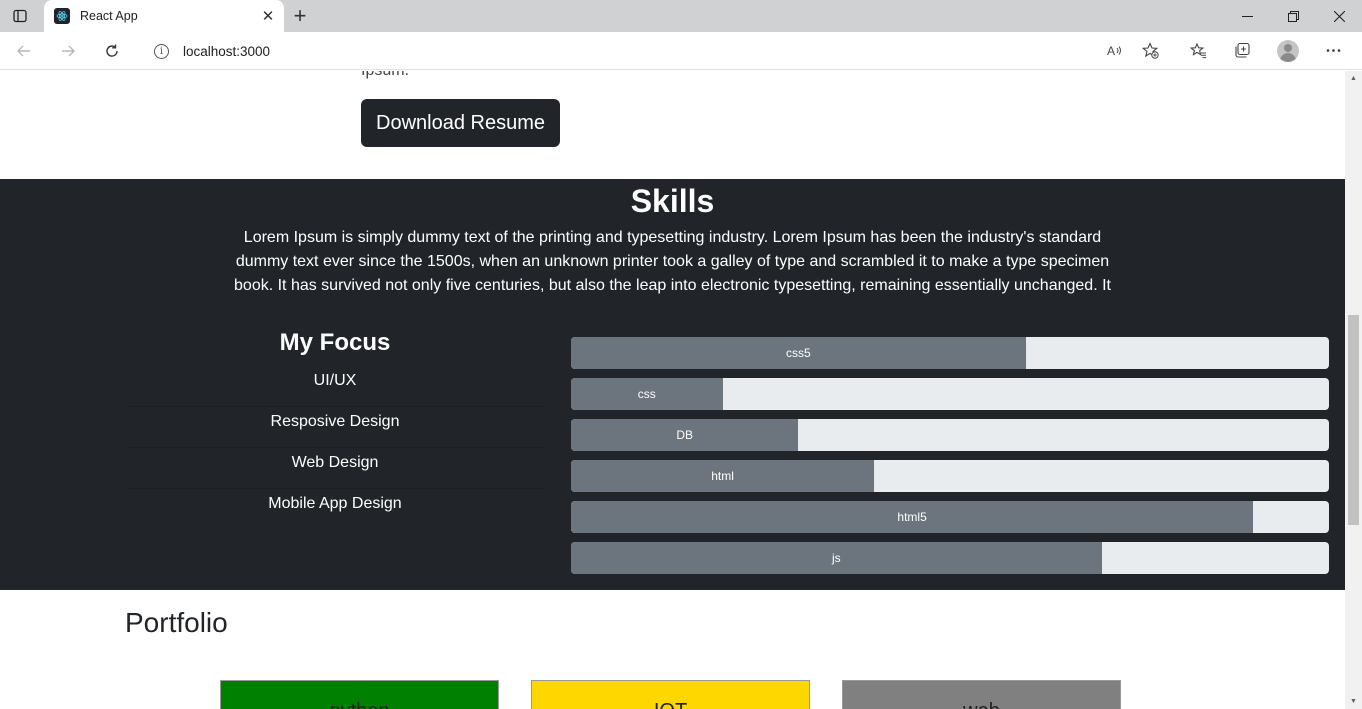 This screenshot has height=709, width=1362. I want to click on svg-text: A, so click(1111, 51).